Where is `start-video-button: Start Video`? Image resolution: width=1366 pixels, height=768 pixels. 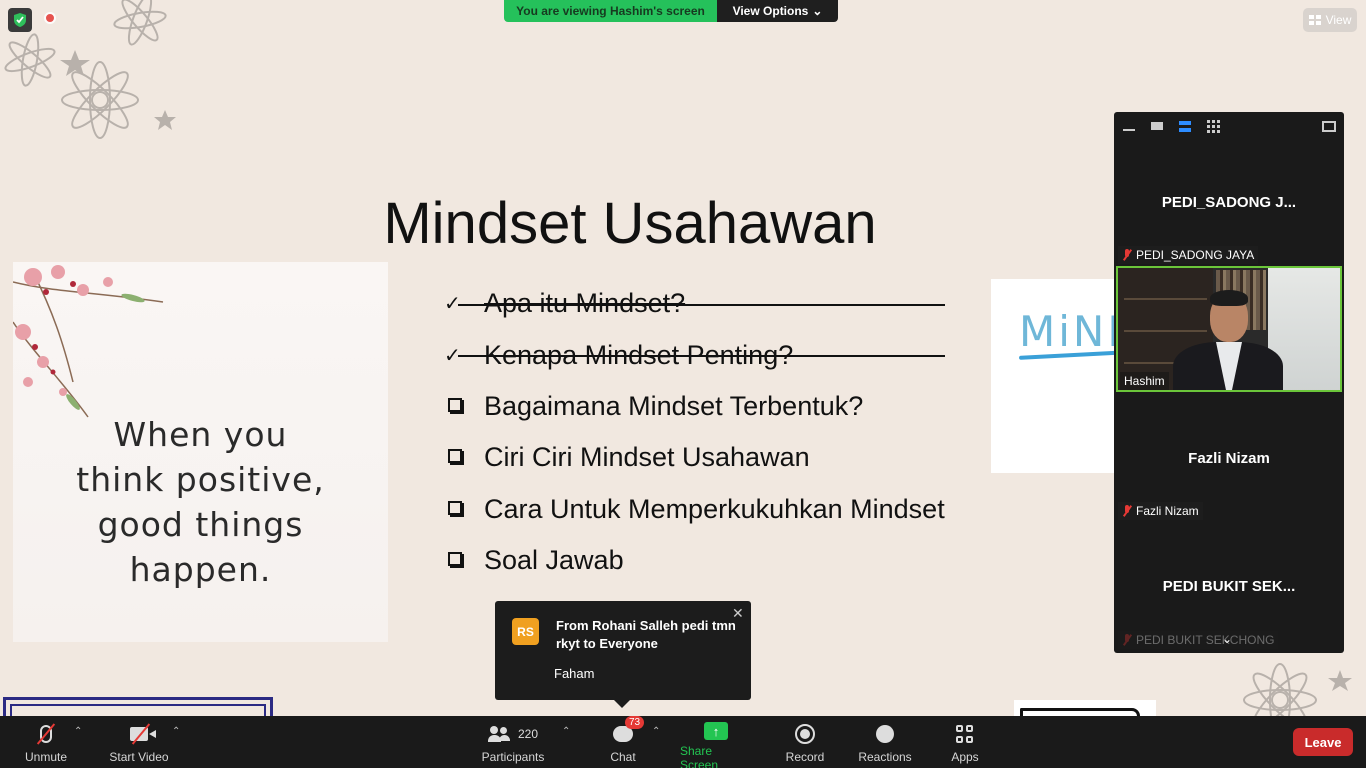
start-video-button: Start Video is located at coordinates (139, 742).